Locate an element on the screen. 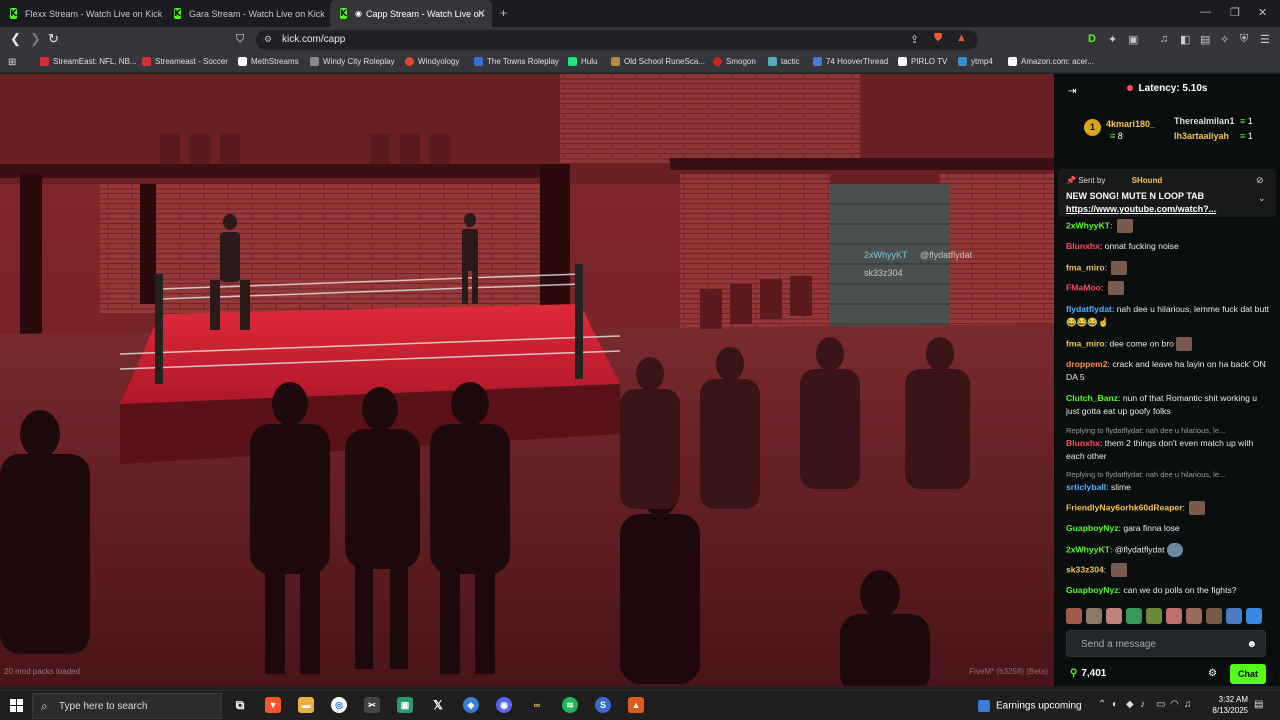 The image size is (1280, 720). maximize-icon: ❐ is located at coordinates (1235, 12).